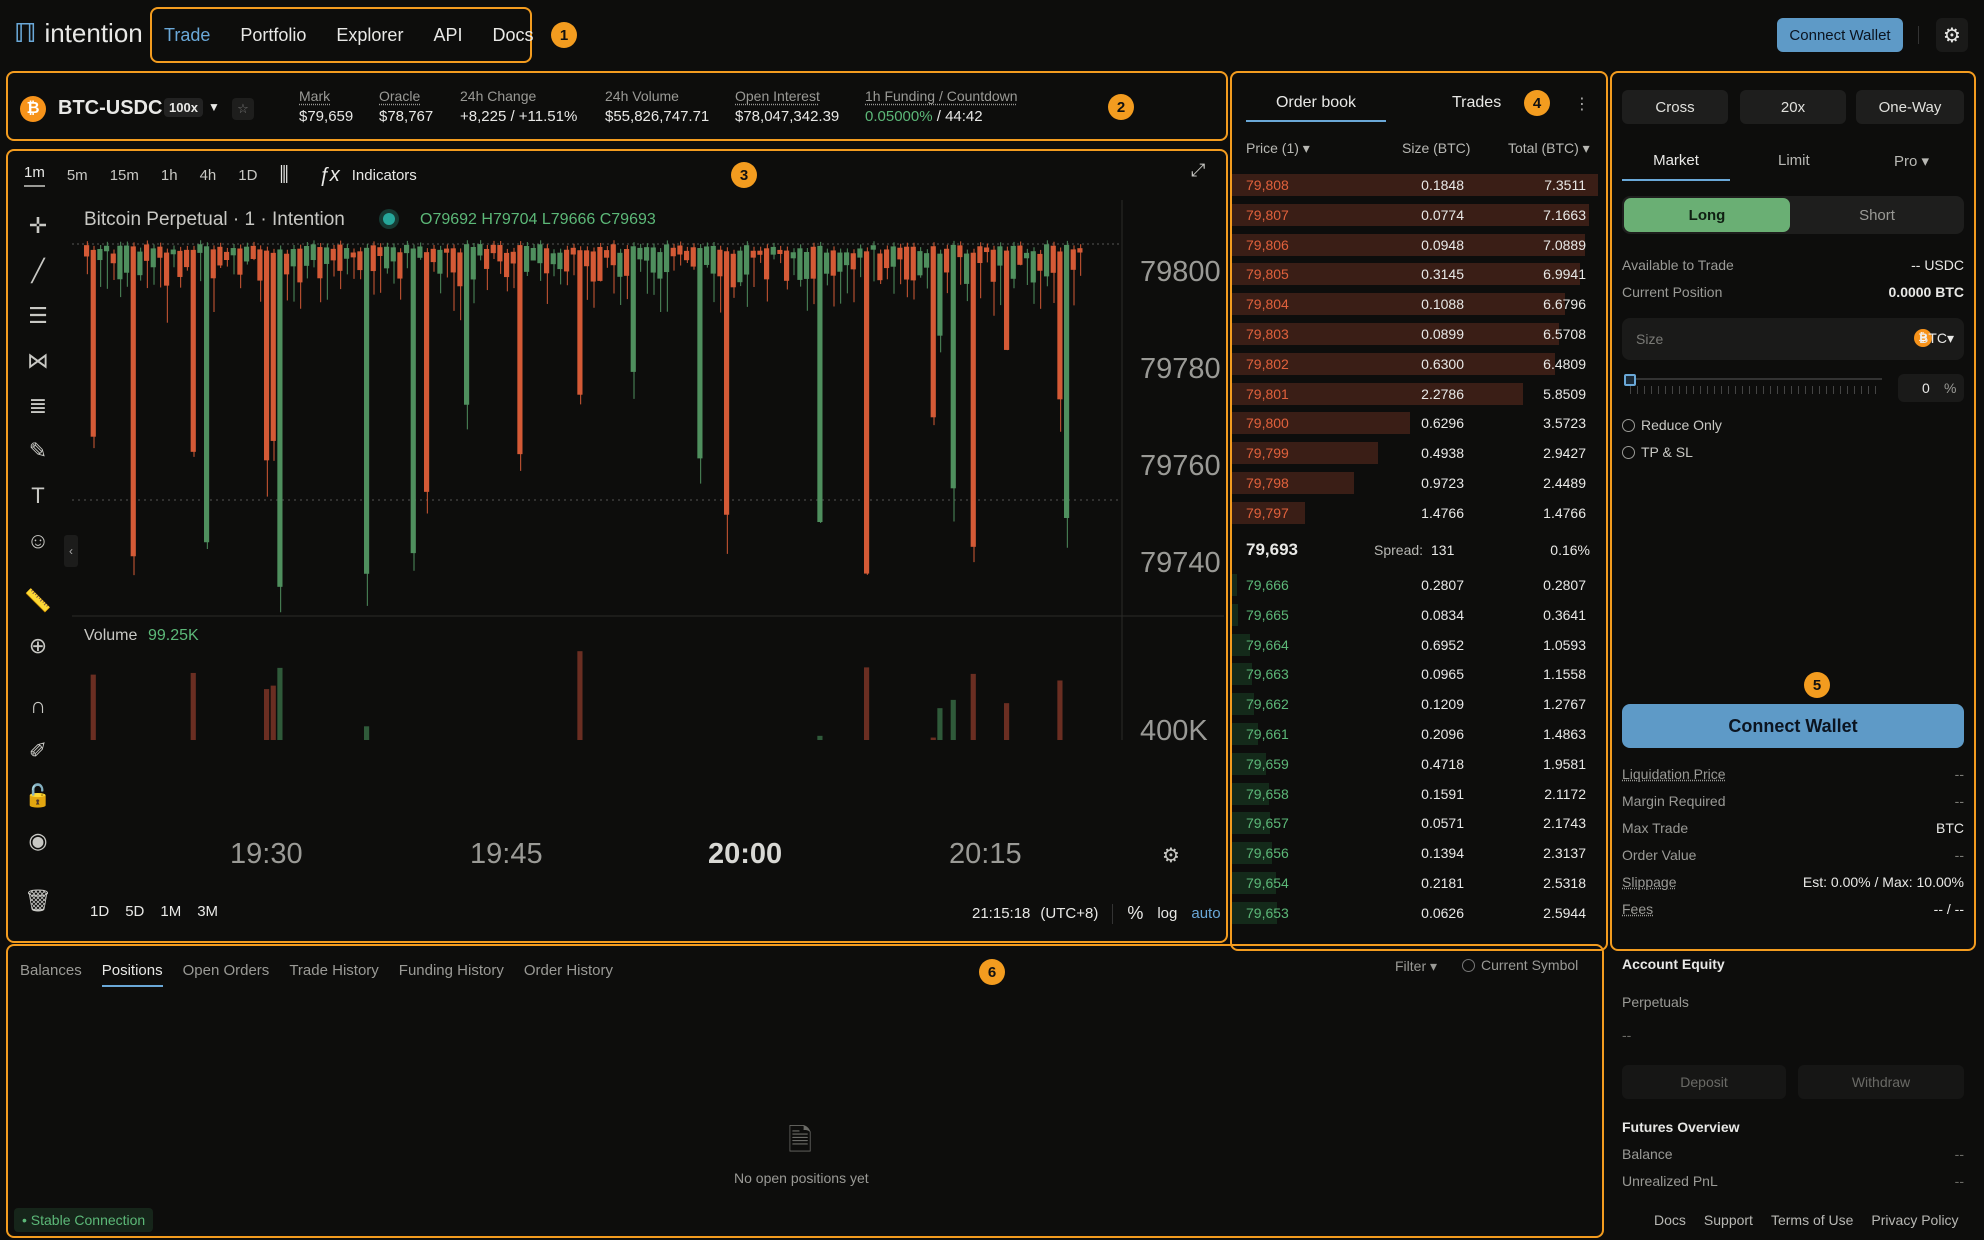  What do you see at coordinates (1628, 452) in the screenshot?
I see `tp-sl-radio` at bounding box center [1628, 452].